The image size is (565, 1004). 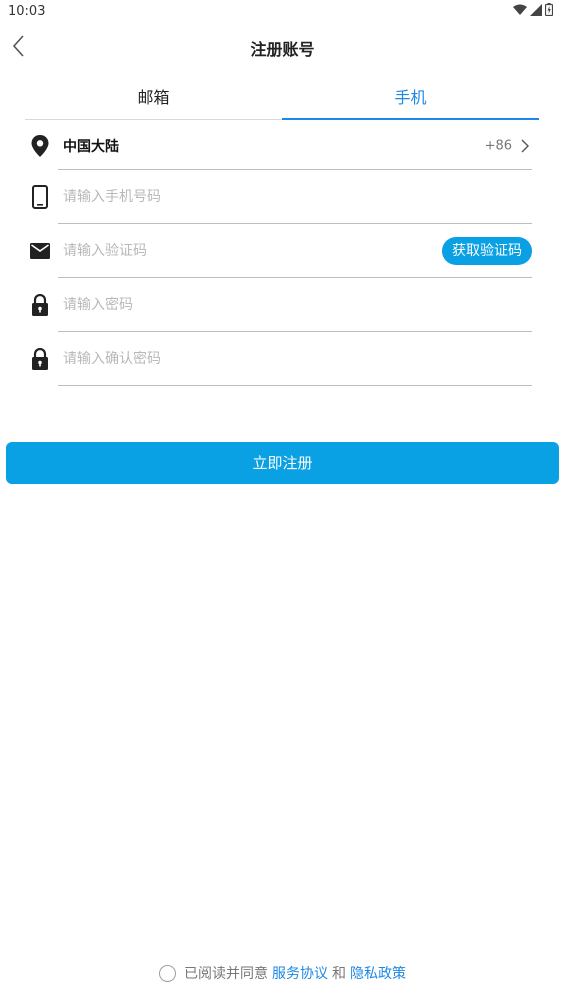 What do you see at coordinates (525, 146) in the screenshot?
I see `chevron-right-icon` at bounding box center [525, 146].